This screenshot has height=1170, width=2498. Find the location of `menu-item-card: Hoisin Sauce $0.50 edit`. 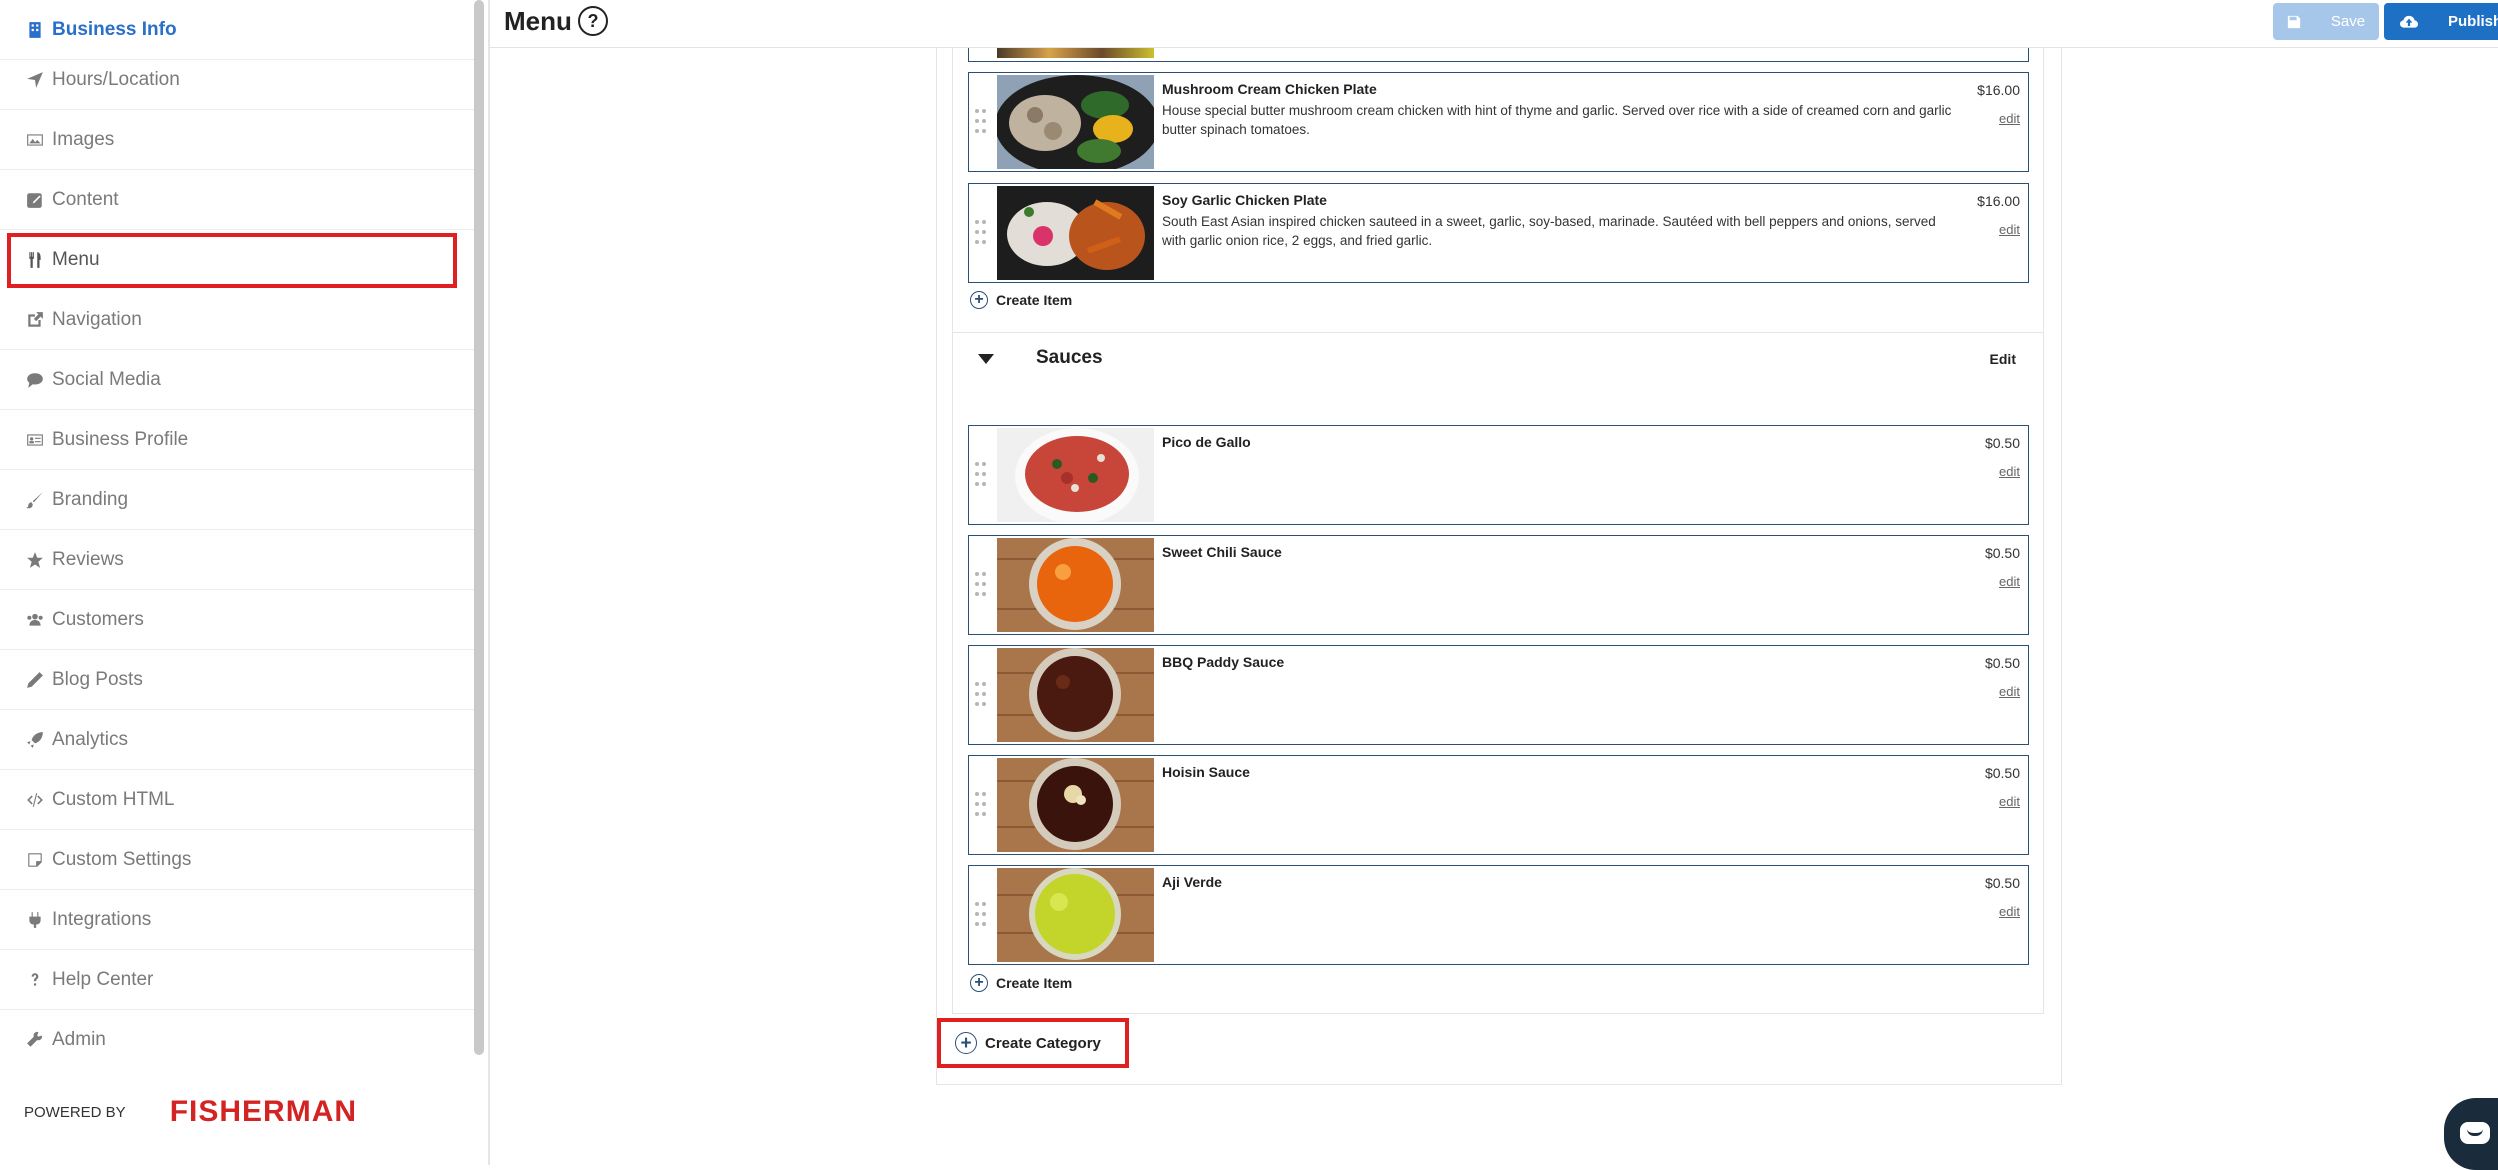

menu-item-card: Hoisin Sauce $0.50 edit is located at coordinates (1498, 805).